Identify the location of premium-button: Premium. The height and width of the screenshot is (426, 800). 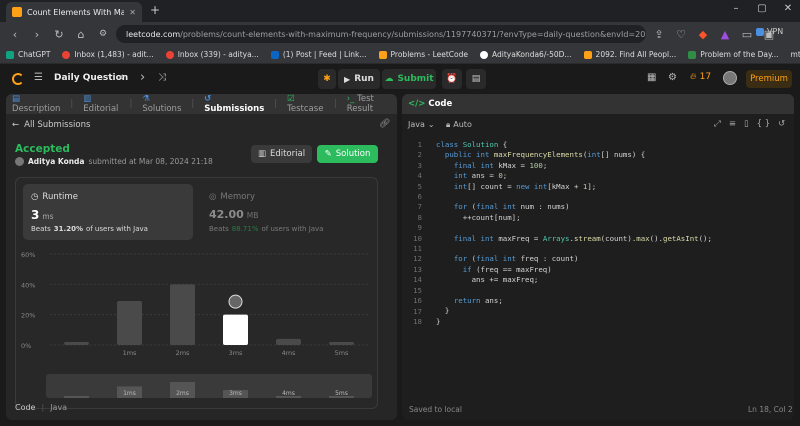
(769, 79).